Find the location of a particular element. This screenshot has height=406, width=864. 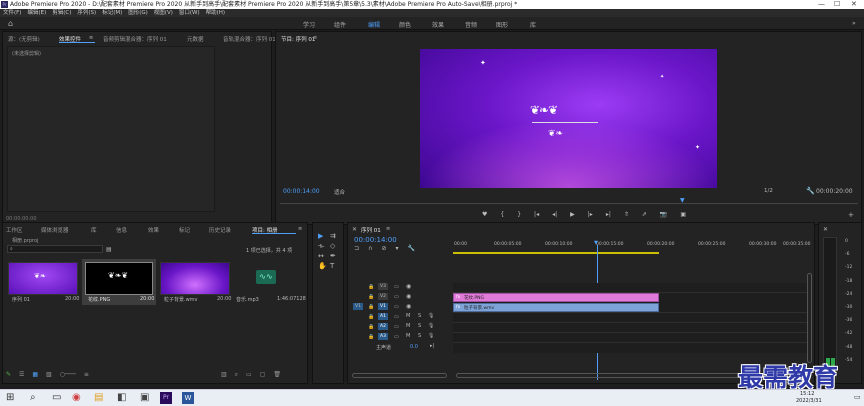

minimize-icon: — is located at coordinates (821, 4).